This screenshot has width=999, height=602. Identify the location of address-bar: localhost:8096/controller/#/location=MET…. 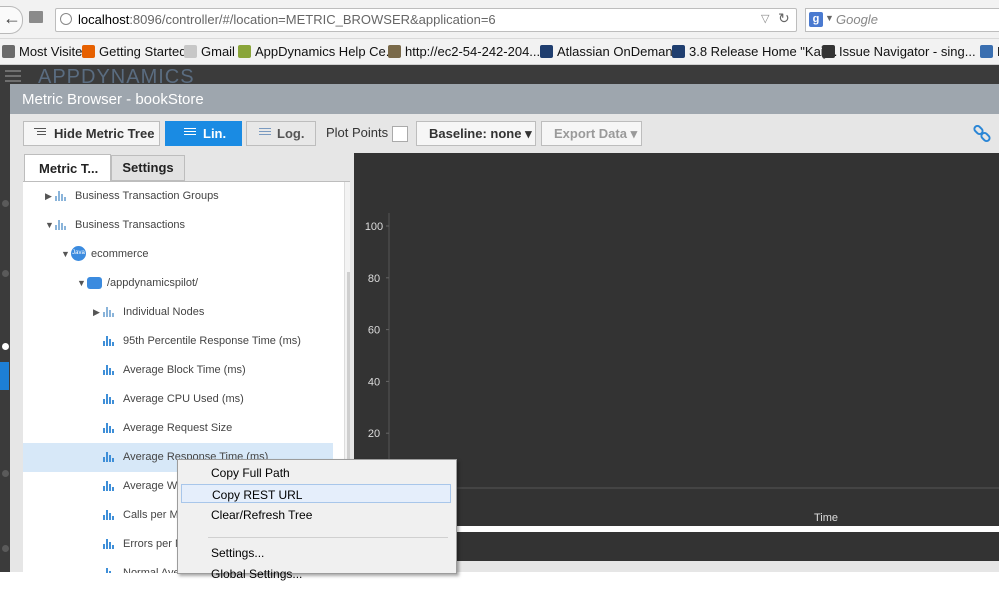
(426, 20).